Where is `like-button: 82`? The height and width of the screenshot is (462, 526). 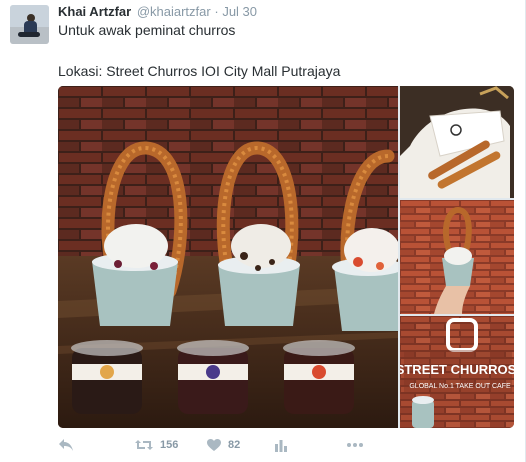
like-button: 82 is located at coordinates (223, 445).